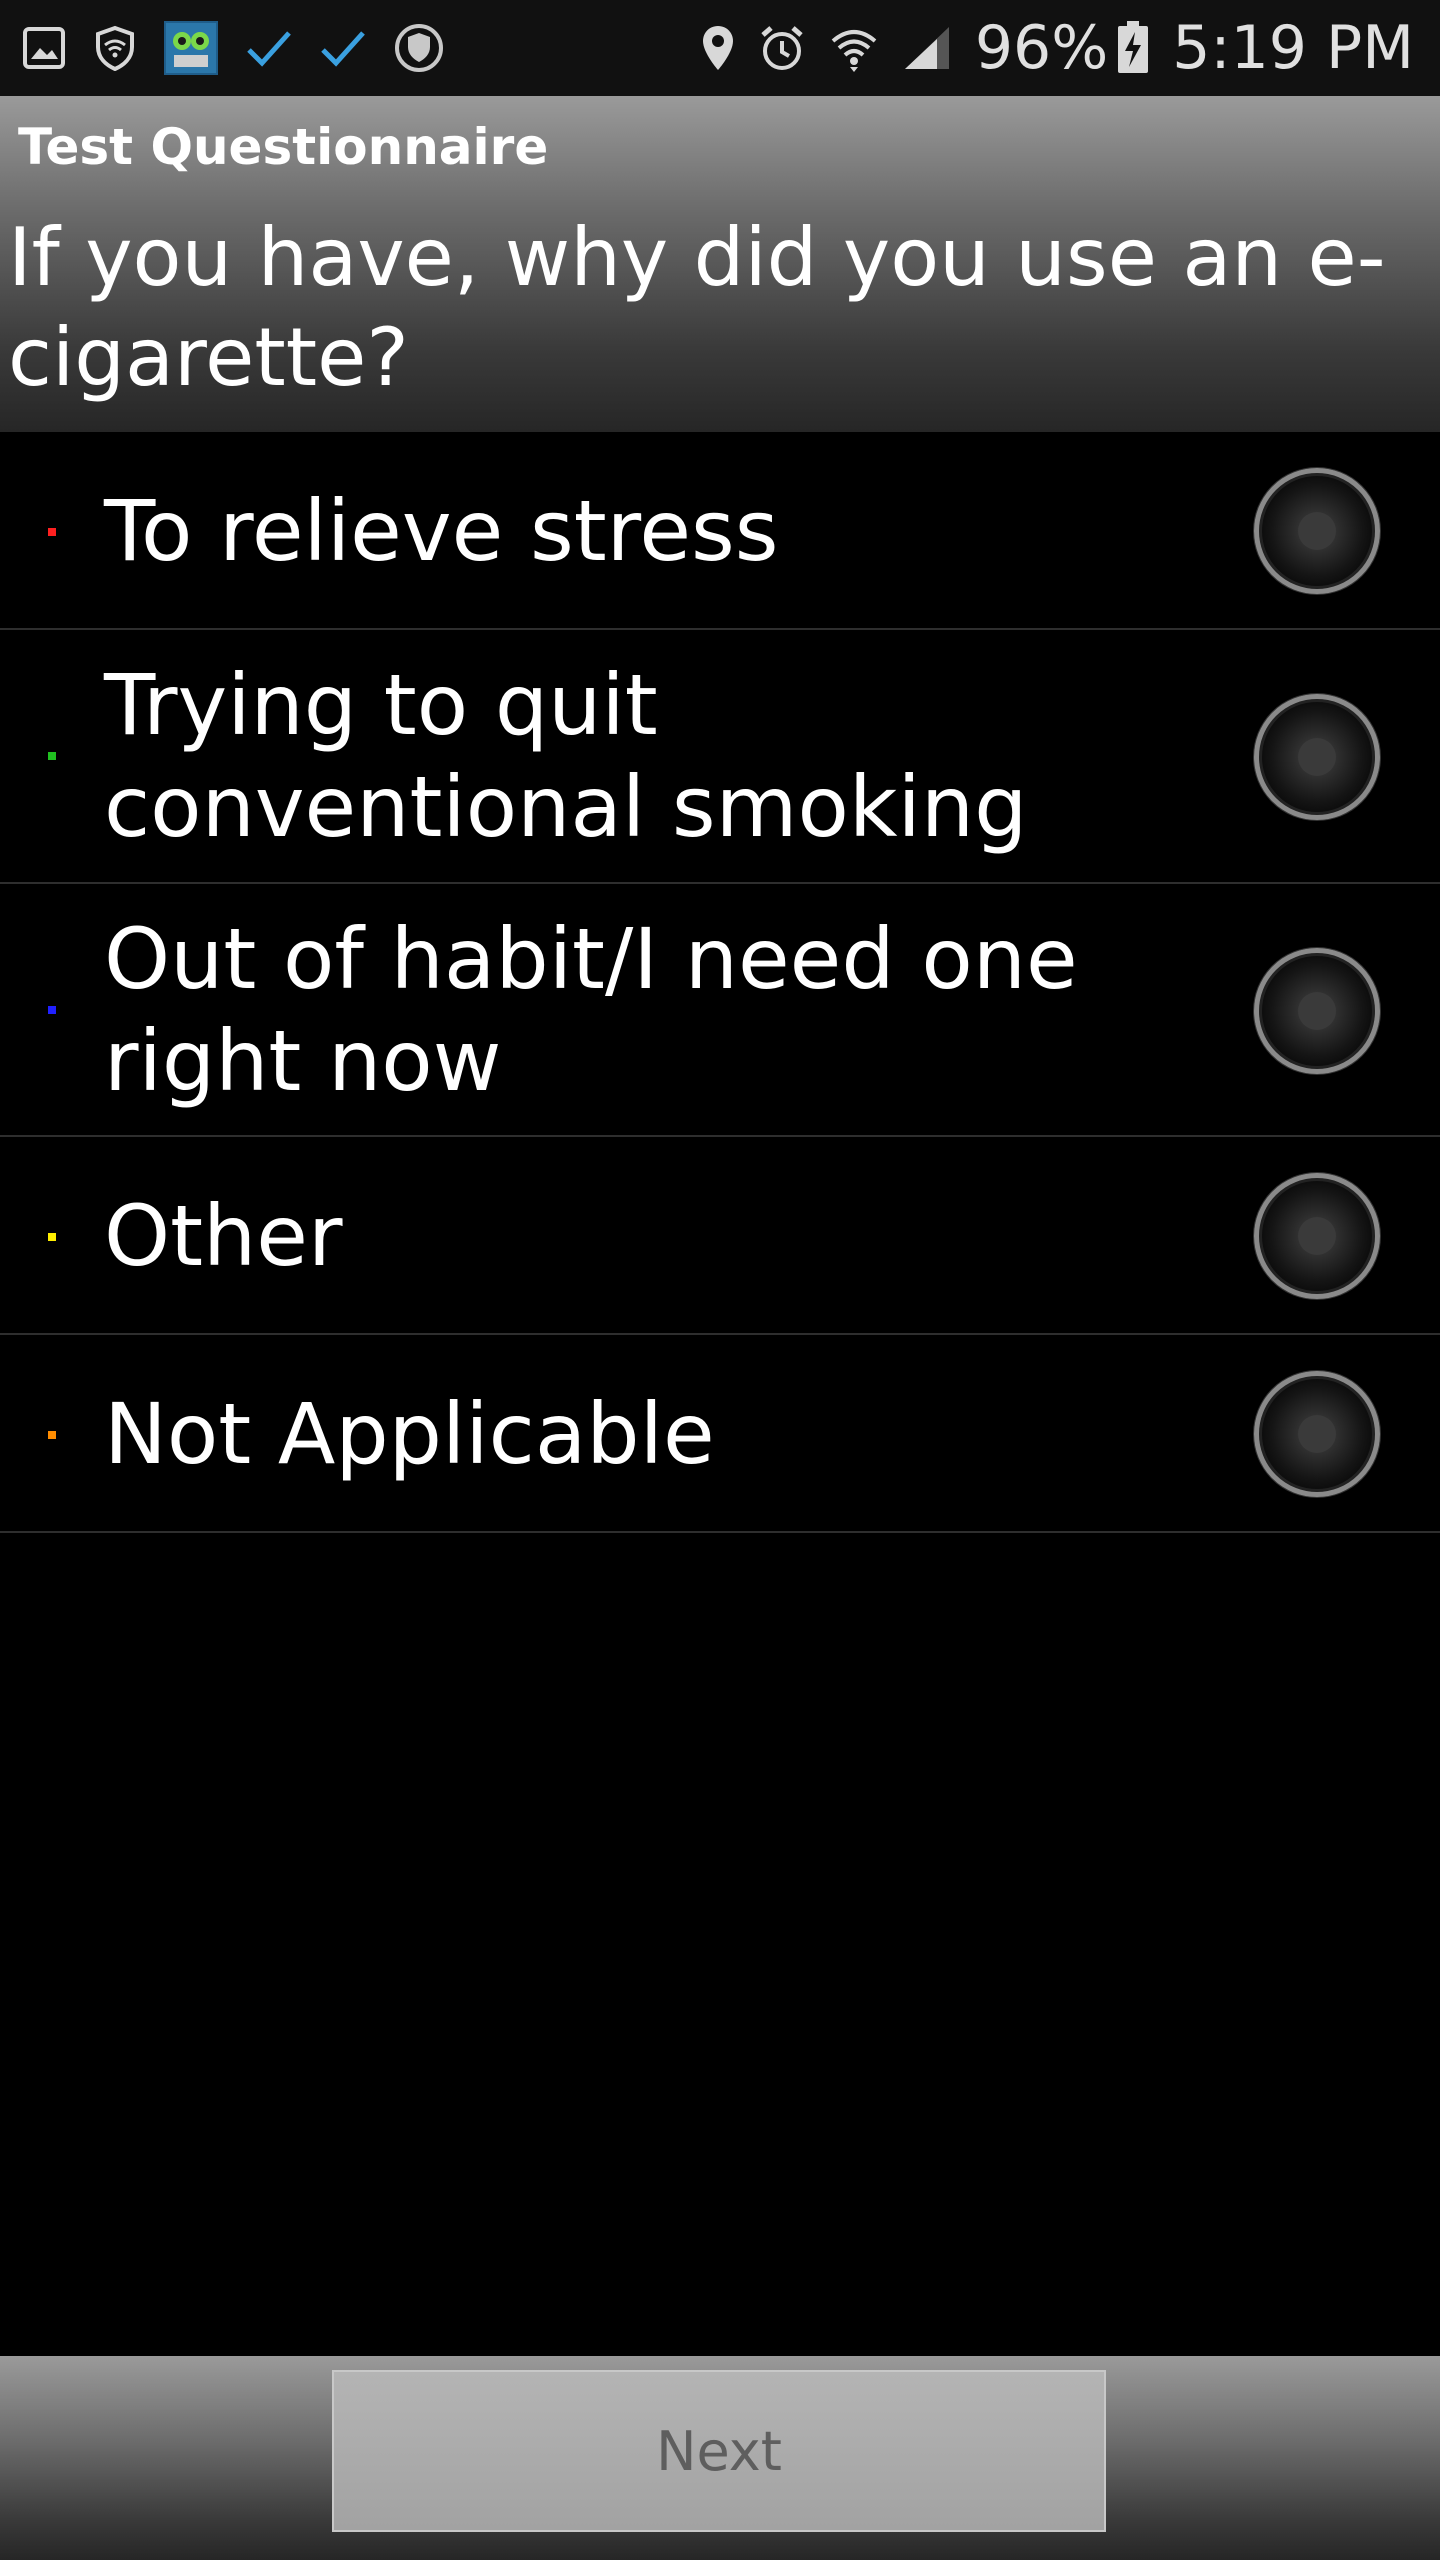 This screenshot has height=2560, width=1440. What do you see at coordinates (1293, 48) in the screenshot?
I see `clock: 5:19 PM` at bounding box center [1293, 48].